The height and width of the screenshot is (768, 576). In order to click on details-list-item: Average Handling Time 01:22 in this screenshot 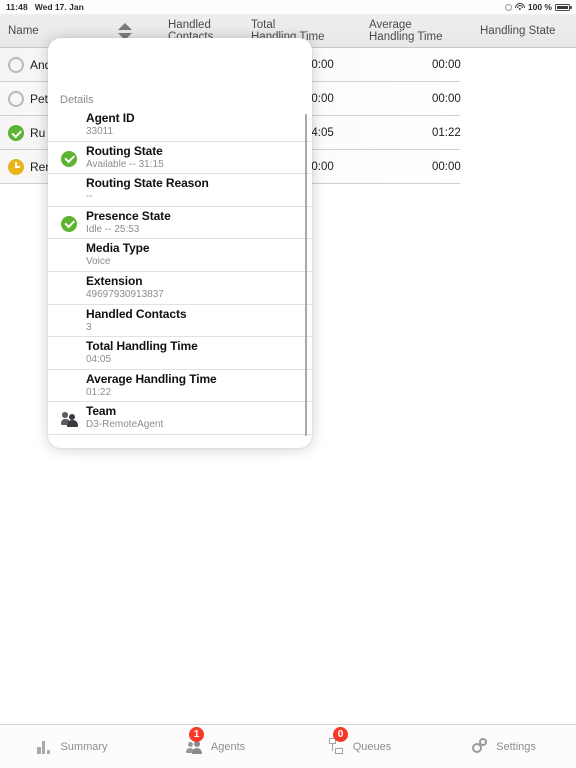, I will do `click(180, 386)`.